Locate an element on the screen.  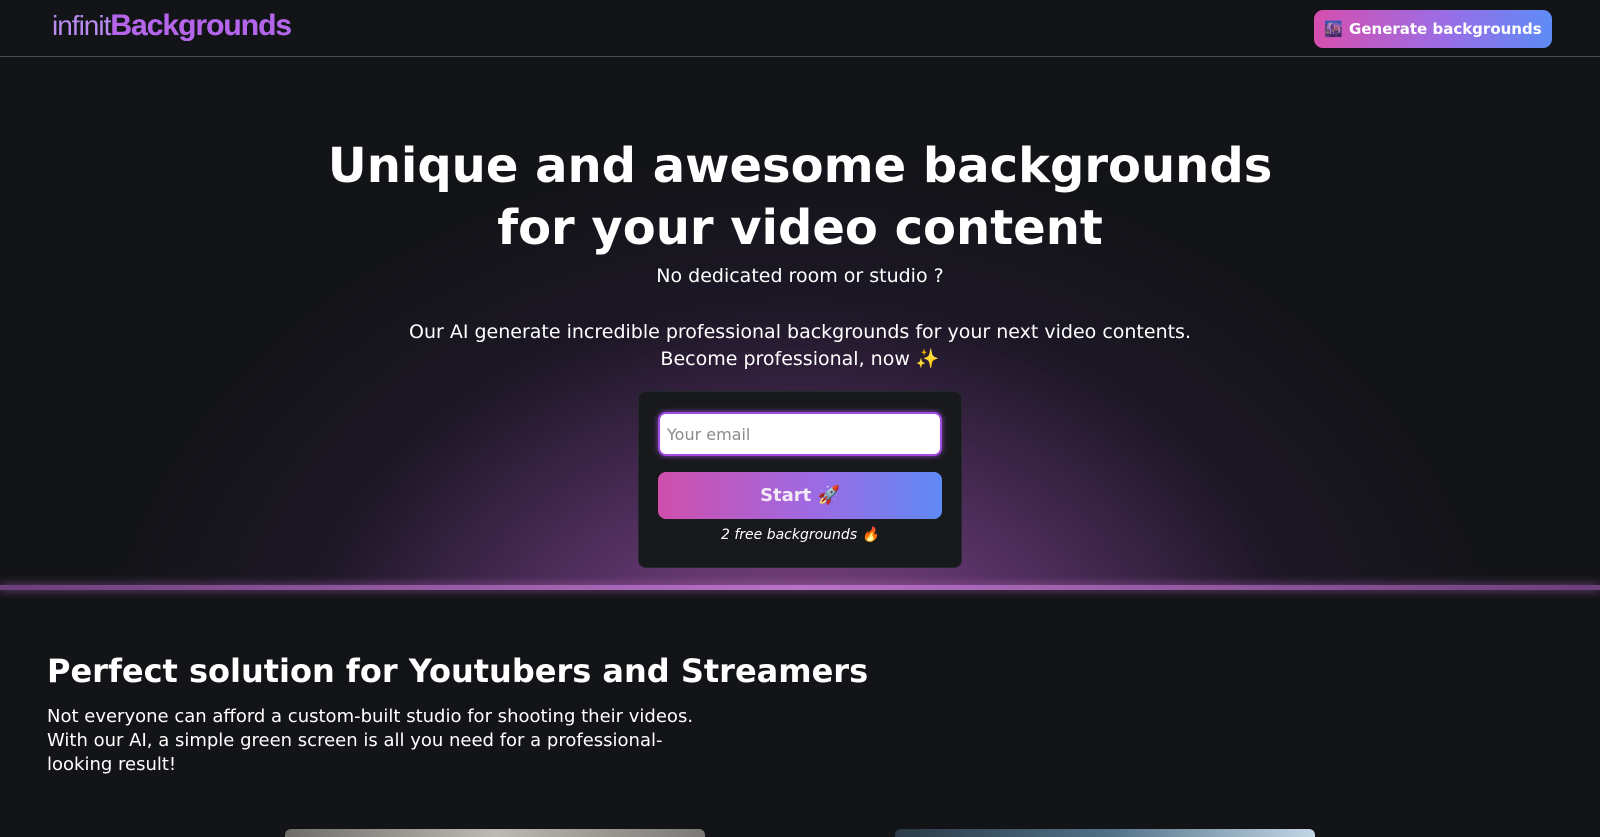
hero-title-line-1: Unique and awesome backgrounds is located at coordinates (800, 166).